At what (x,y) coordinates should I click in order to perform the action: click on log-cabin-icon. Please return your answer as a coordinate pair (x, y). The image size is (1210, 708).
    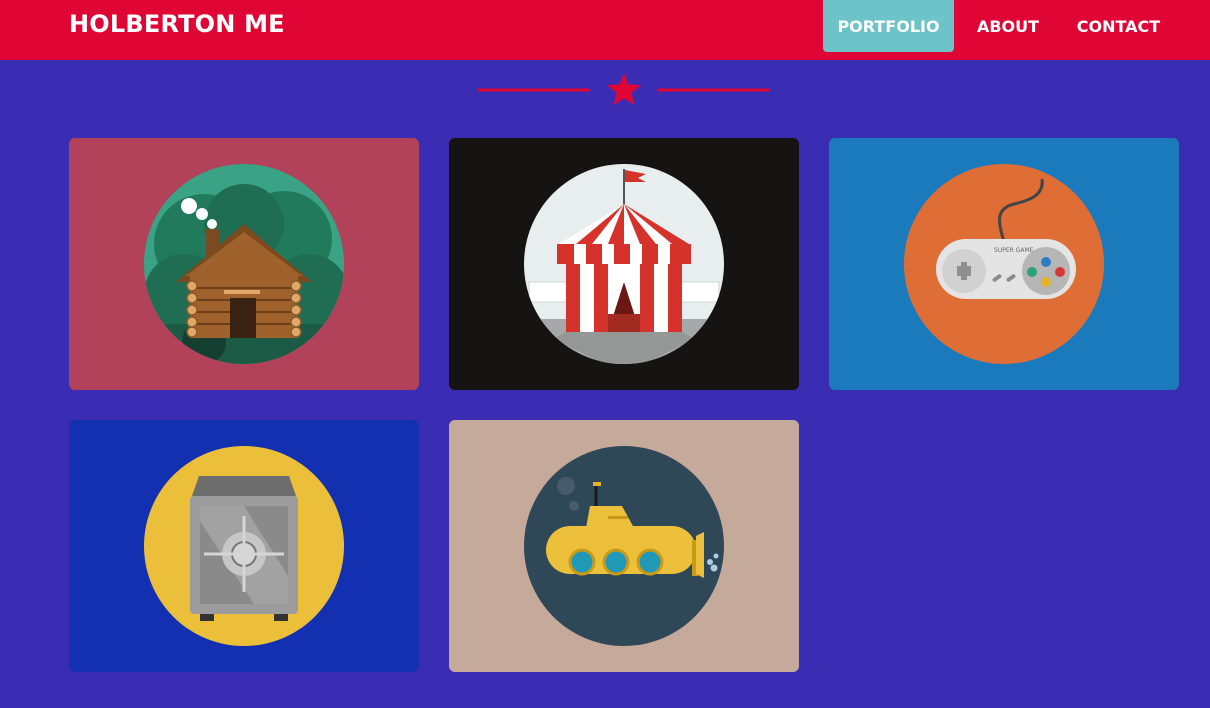
    Looking at the image, I should click on (244, 264).